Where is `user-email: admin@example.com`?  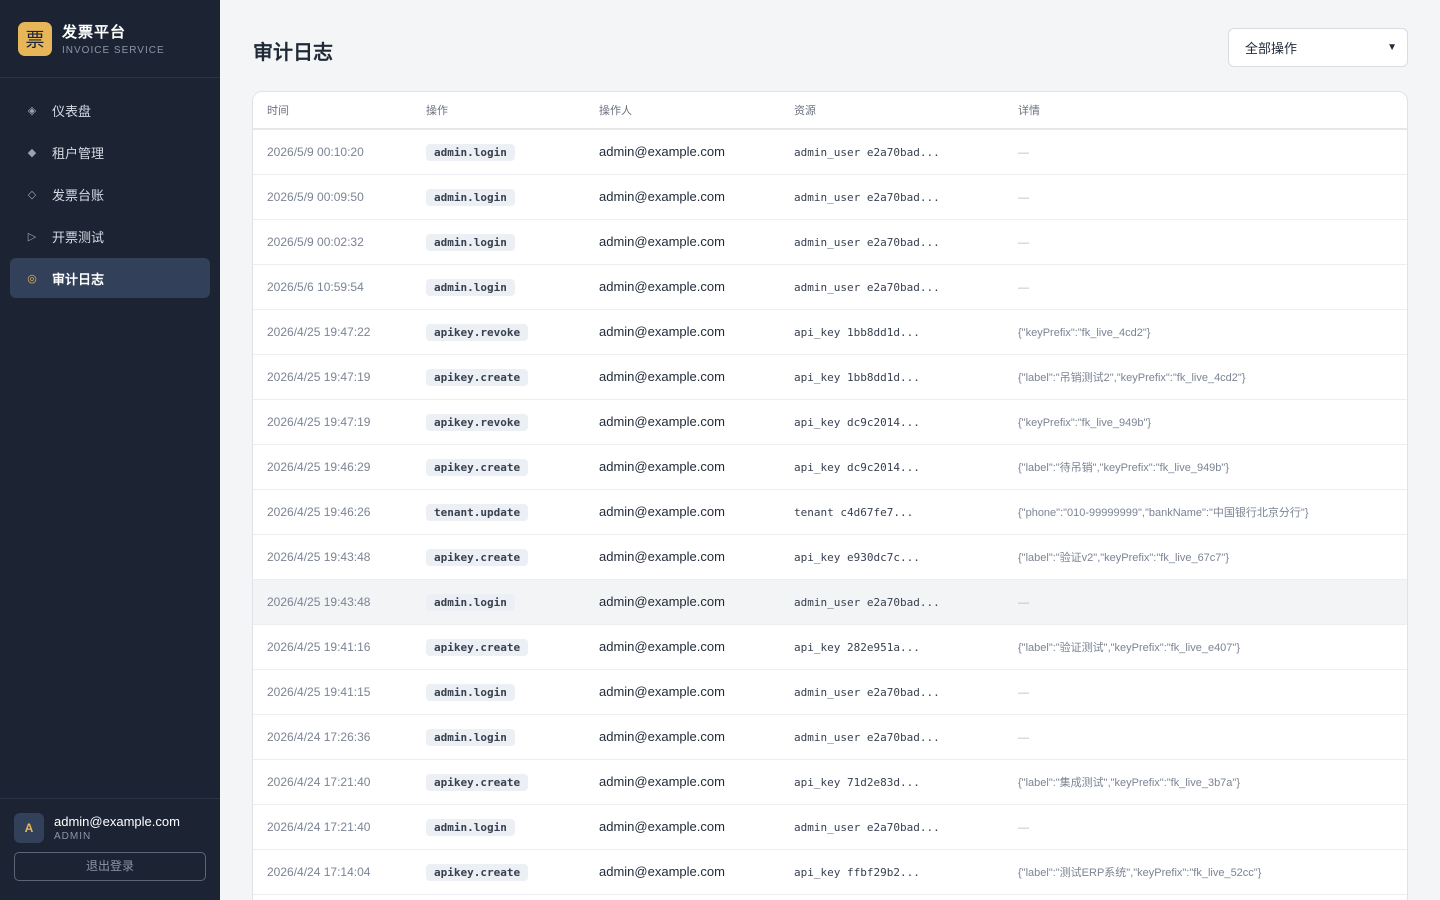
user-email: admin@example.com is located at coordinates (117, 821).